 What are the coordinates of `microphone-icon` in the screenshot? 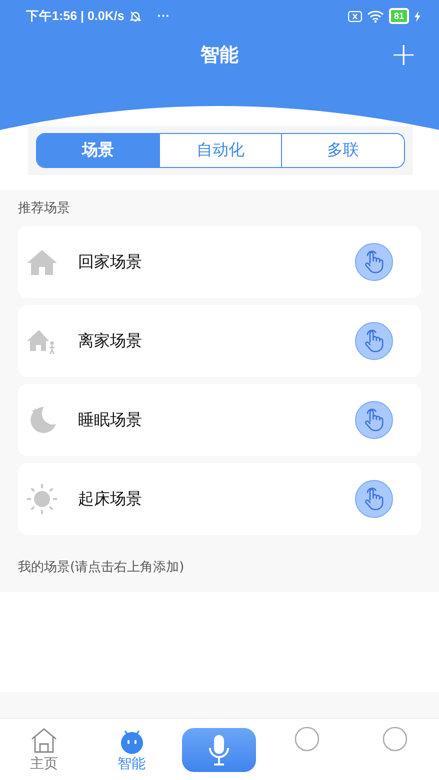 It's located at (219, 750).